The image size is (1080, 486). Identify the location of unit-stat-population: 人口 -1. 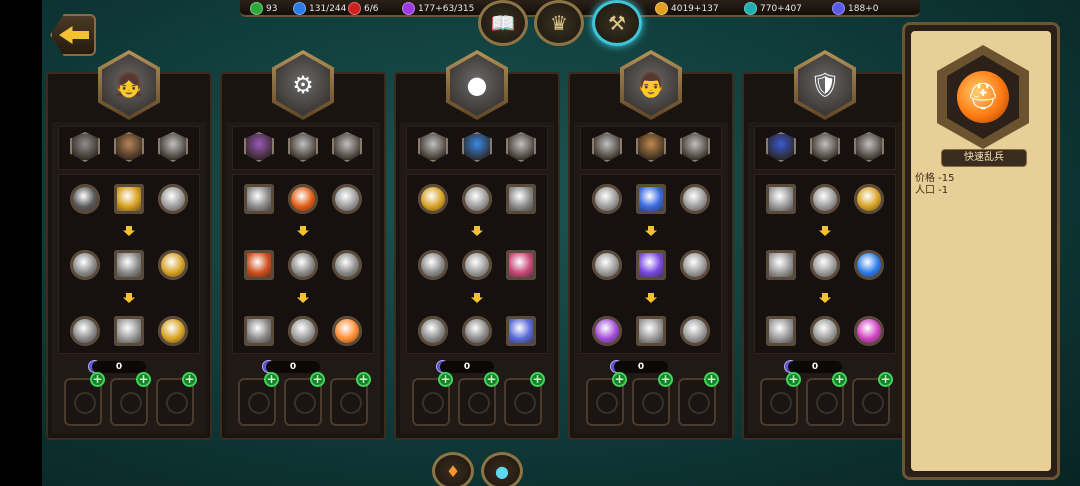
(932, 190).